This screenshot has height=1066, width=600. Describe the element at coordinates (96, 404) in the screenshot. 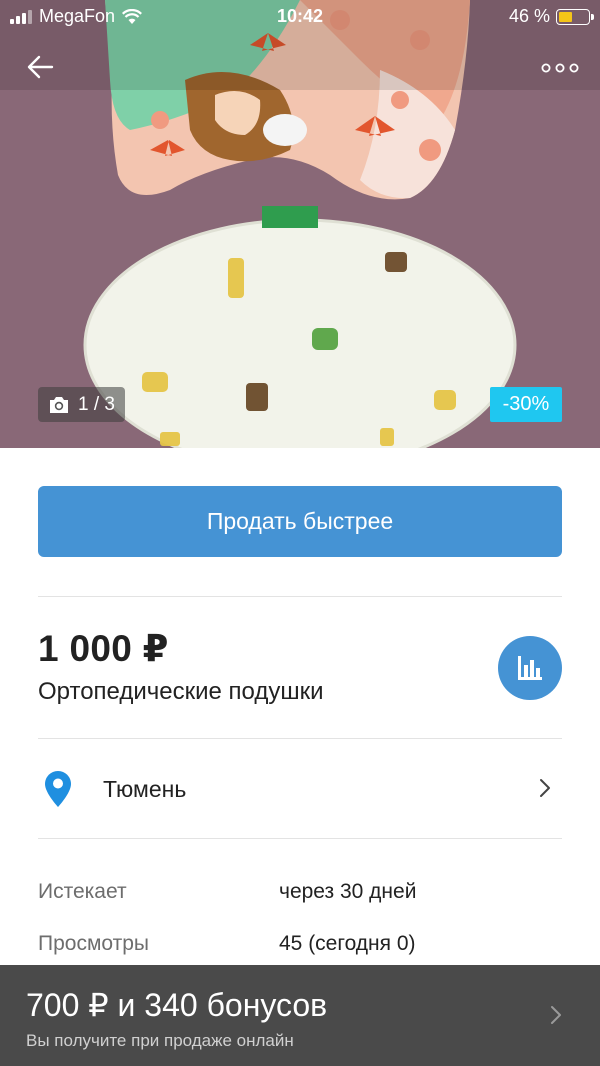

I see `photo-counter-text: 1 / 3` at that location.